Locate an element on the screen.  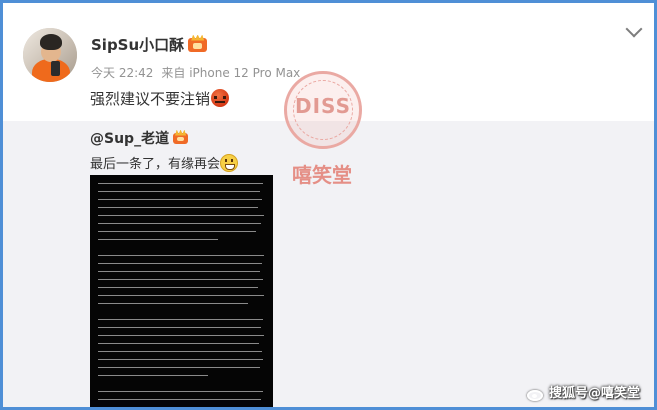
post-author: SipSu小口酥 is located at coordinates (149, 44).